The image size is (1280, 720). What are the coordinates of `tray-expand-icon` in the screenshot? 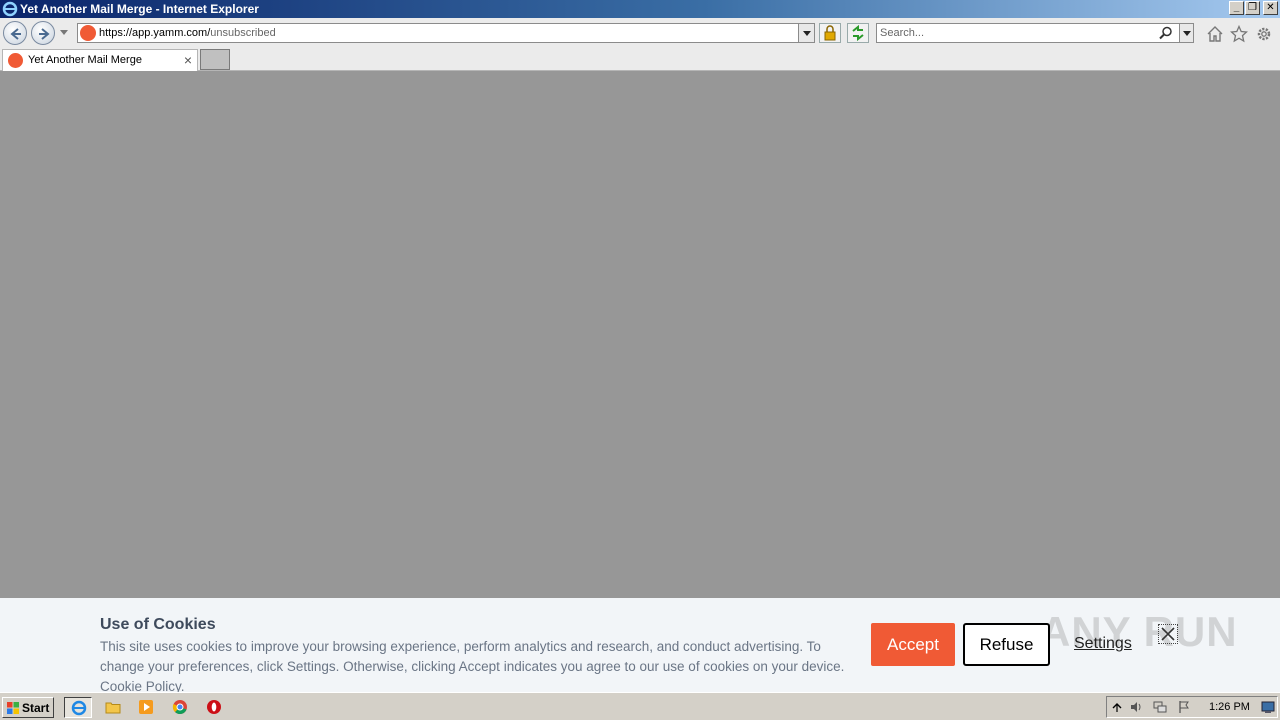 It's located at (1117, 707).